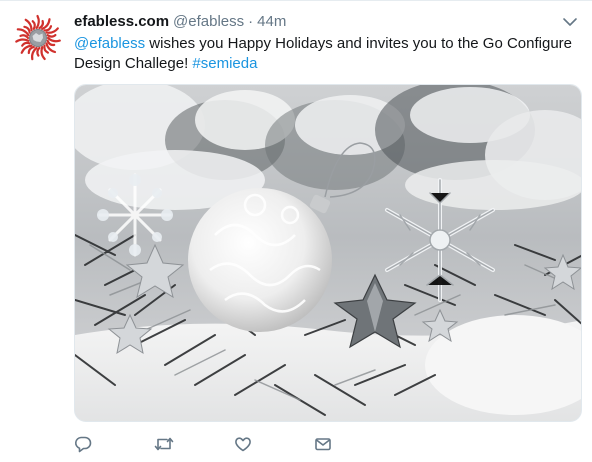  What do you see at coordinates (274, 444) in the screenshot?
I see `like-button` at bounding box center [274, 444].